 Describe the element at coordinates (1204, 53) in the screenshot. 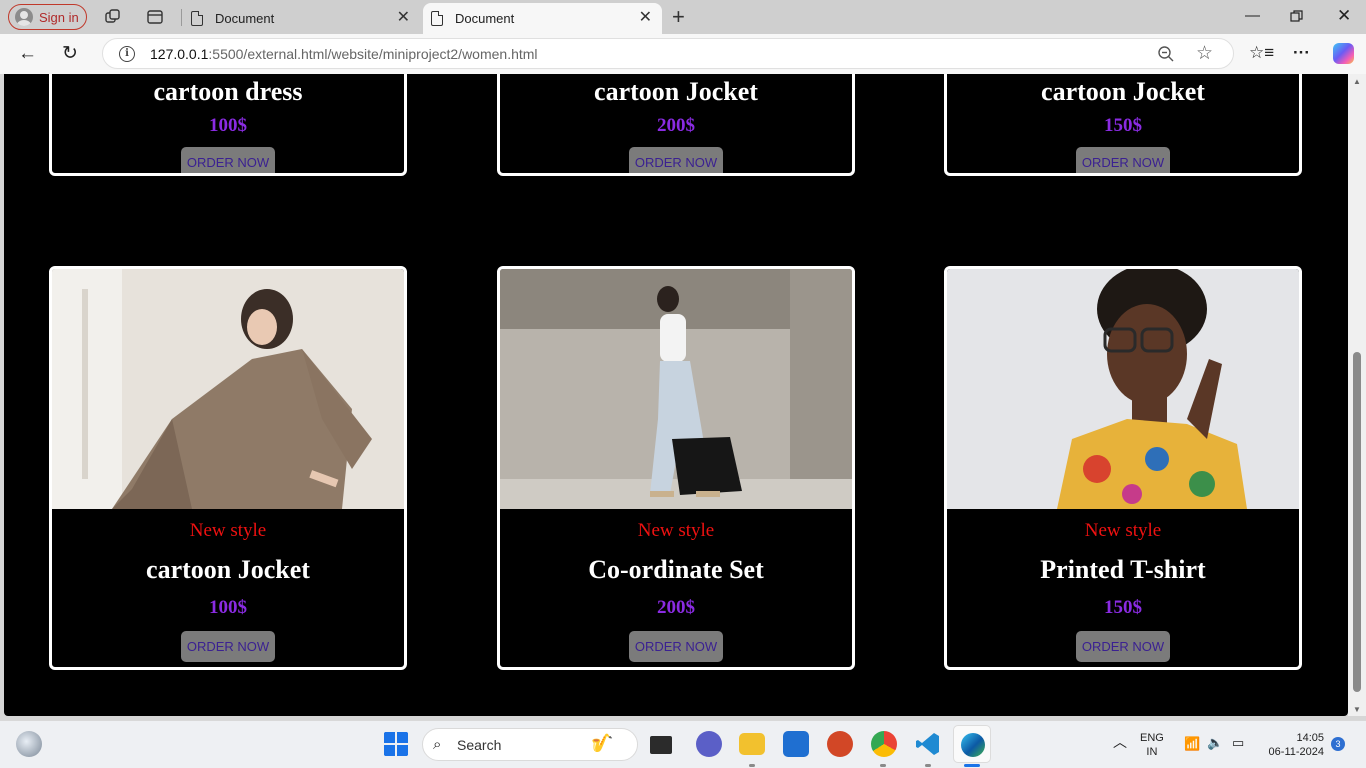

I see `favorite-star-icon: ☆` at that location.